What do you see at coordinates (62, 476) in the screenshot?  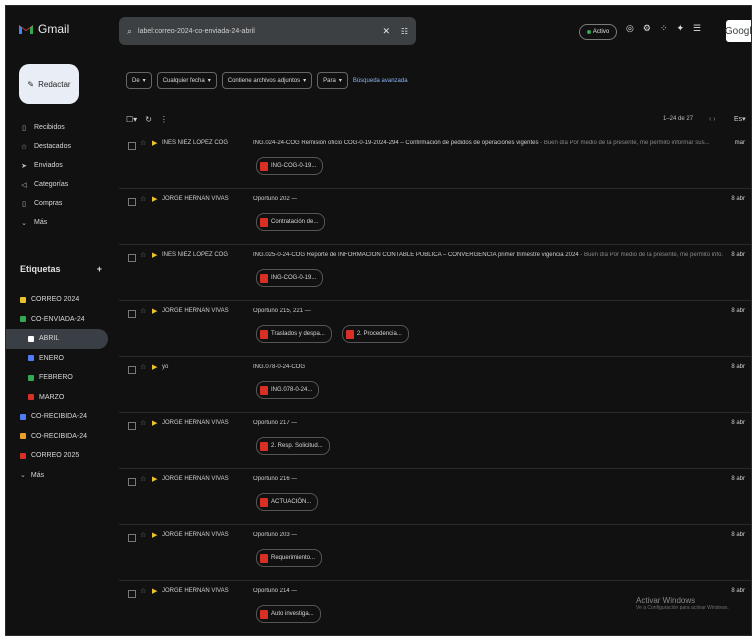 I see `label-item: ⌄ Más` at bounding box center [62, 476].